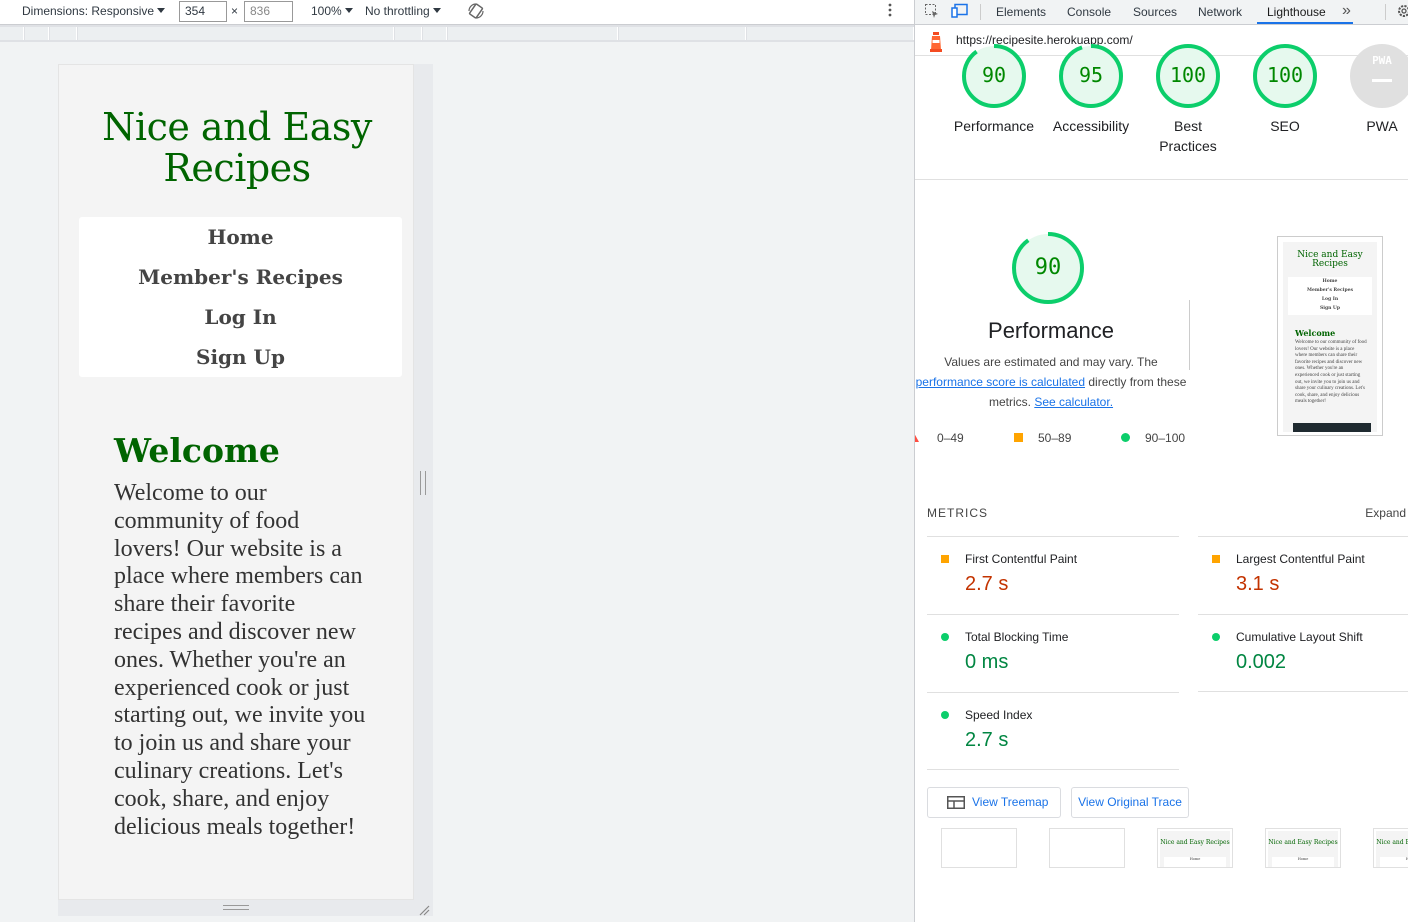  I want to click on thumbnail-welcome: Welcome, so click(1315, 333).